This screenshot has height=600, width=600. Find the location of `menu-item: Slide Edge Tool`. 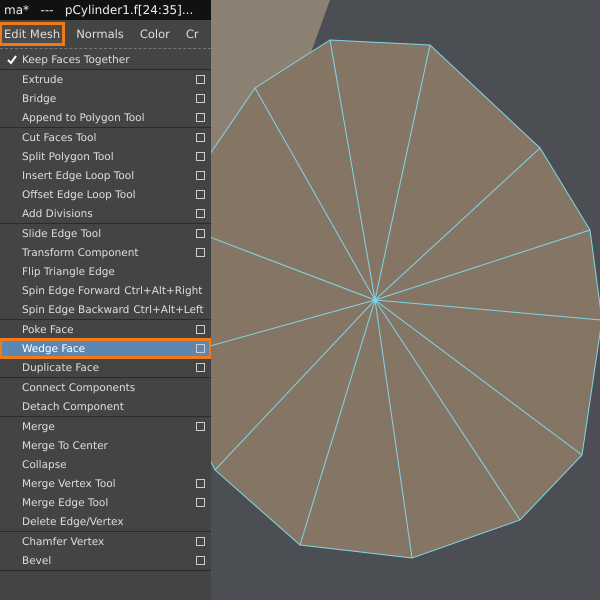

menu-item: Slide Edge Tool is located at coordinates (105, 233).